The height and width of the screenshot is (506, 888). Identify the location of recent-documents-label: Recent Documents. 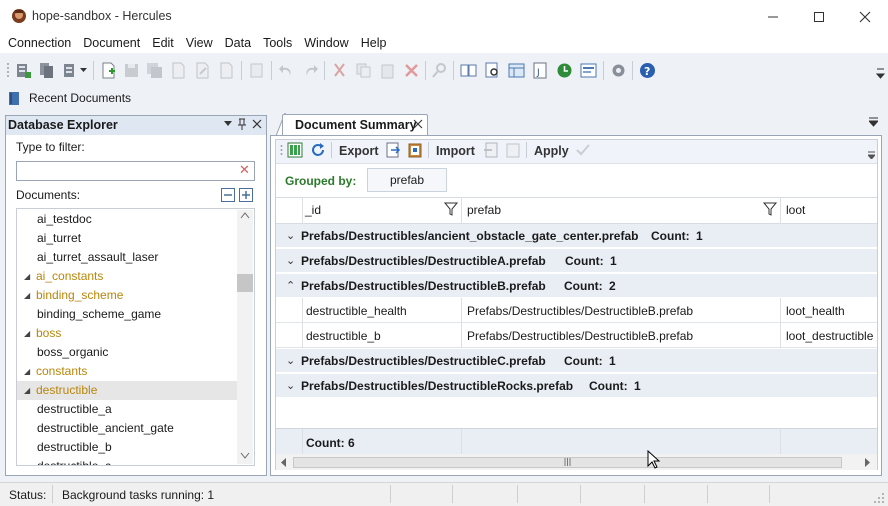
(80, 98).